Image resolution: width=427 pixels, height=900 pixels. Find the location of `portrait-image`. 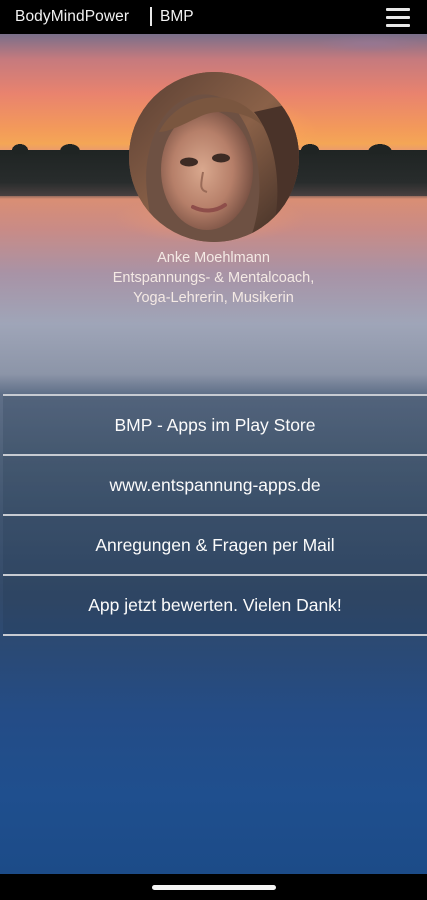

portrait-image is located at coordinates (214, 157).